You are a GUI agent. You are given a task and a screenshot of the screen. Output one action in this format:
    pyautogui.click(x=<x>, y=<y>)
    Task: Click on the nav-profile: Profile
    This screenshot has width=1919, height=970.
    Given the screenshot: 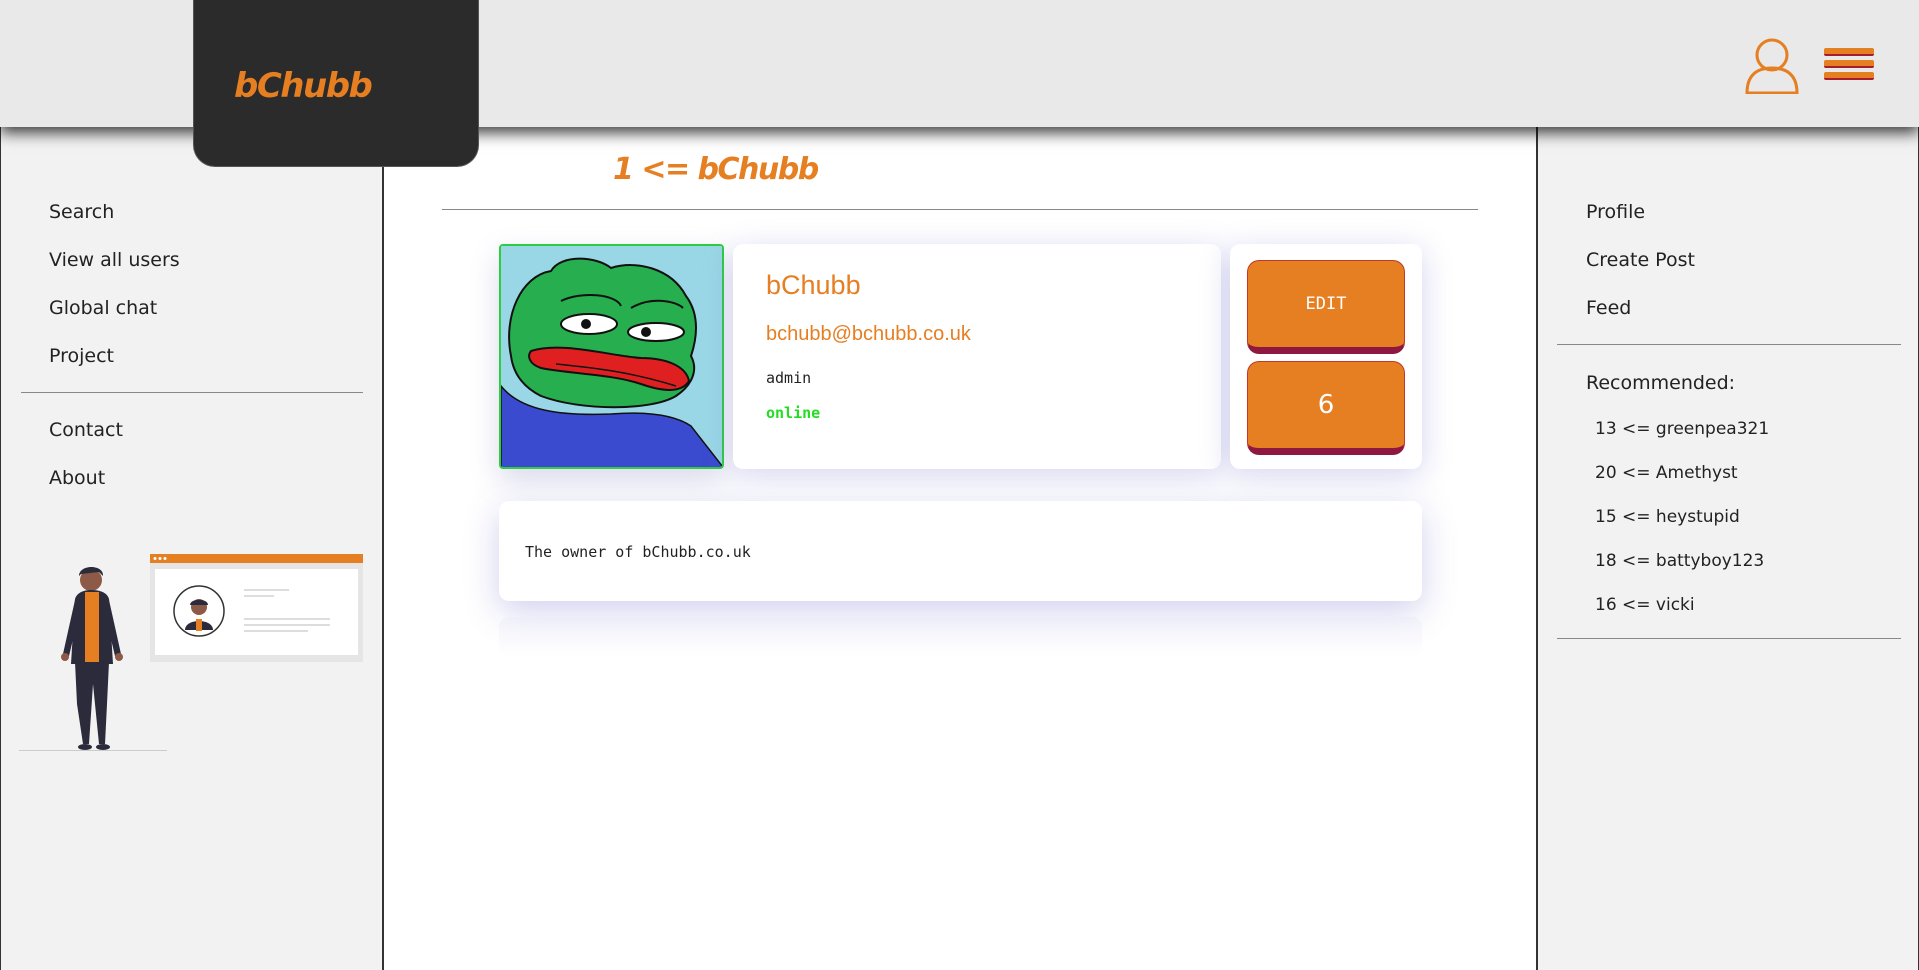 What is the action you would take?
    pyautogui.click(x=1615, y=212)
    